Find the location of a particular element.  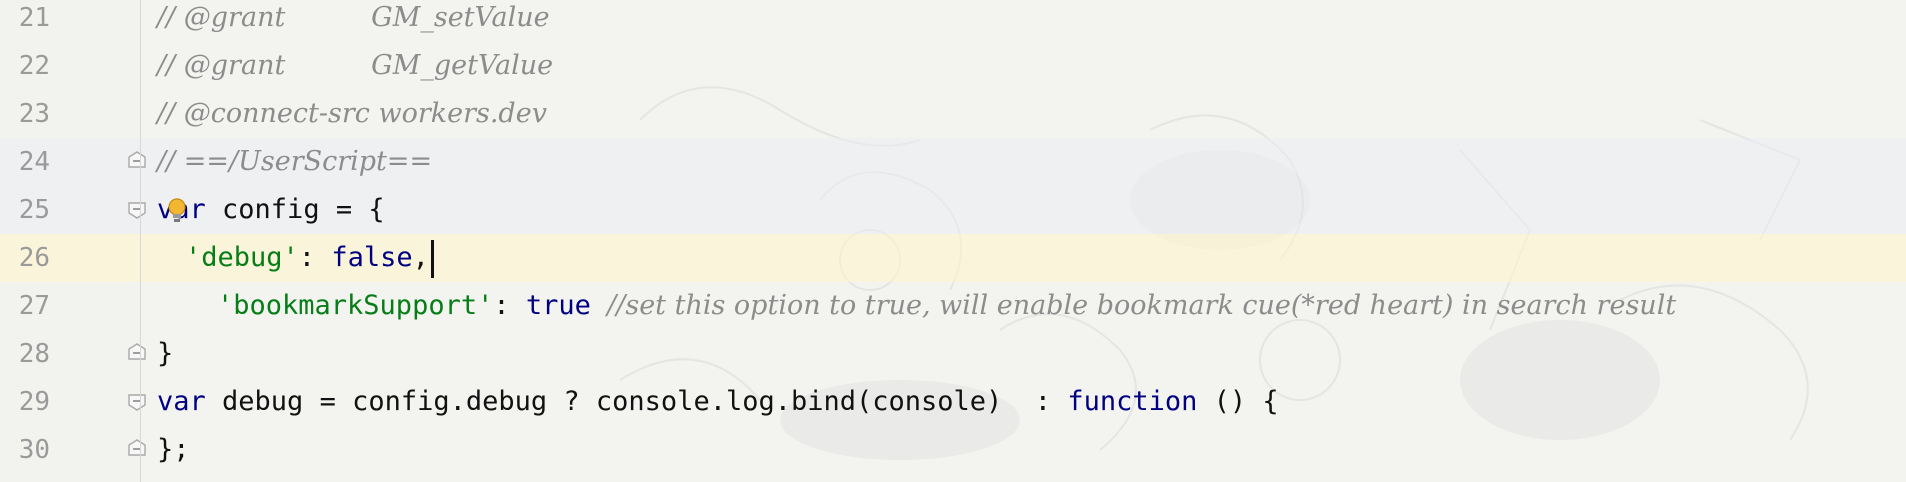

code-content: } is located at coordinates (165, 354).